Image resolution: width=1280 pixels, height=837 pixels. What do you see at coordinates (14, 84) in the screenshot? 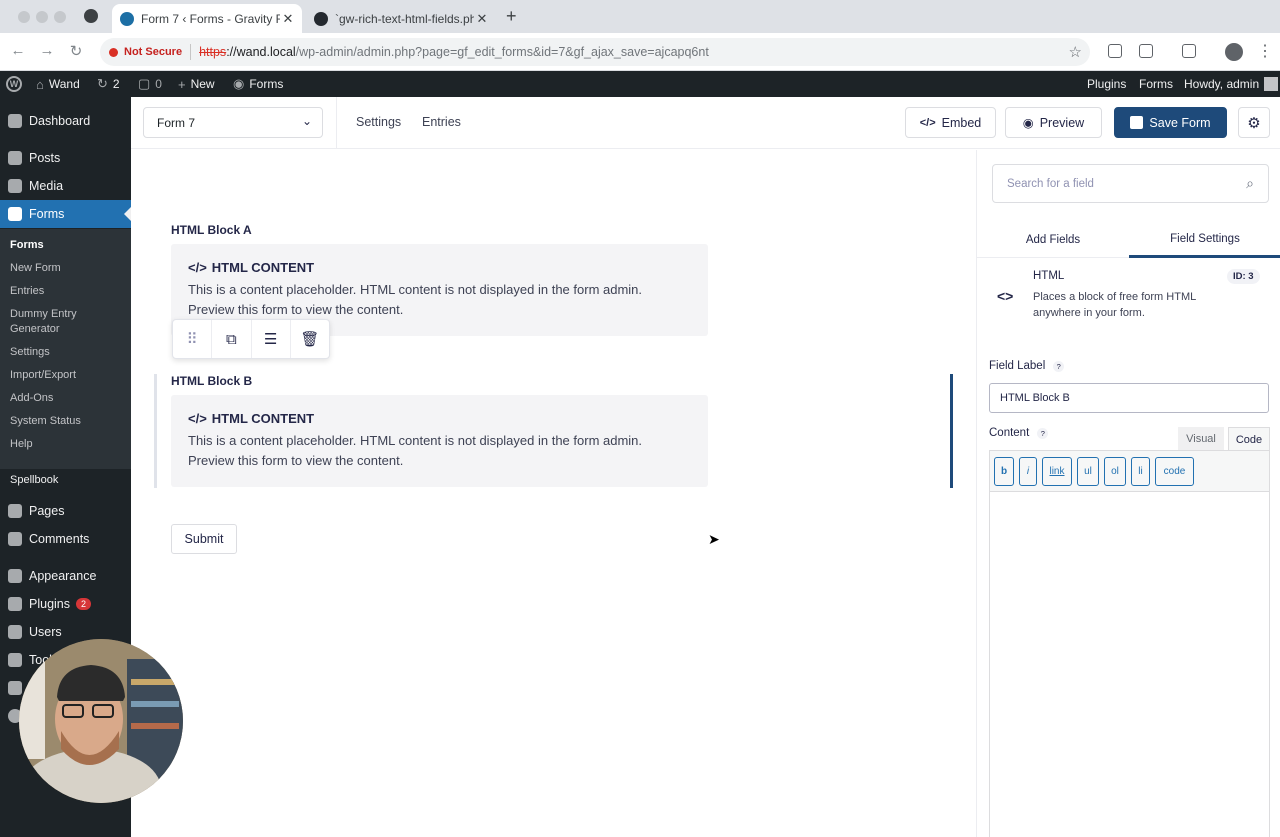
I see `wp-logo-menu: W` at bounding box center [14, 84].